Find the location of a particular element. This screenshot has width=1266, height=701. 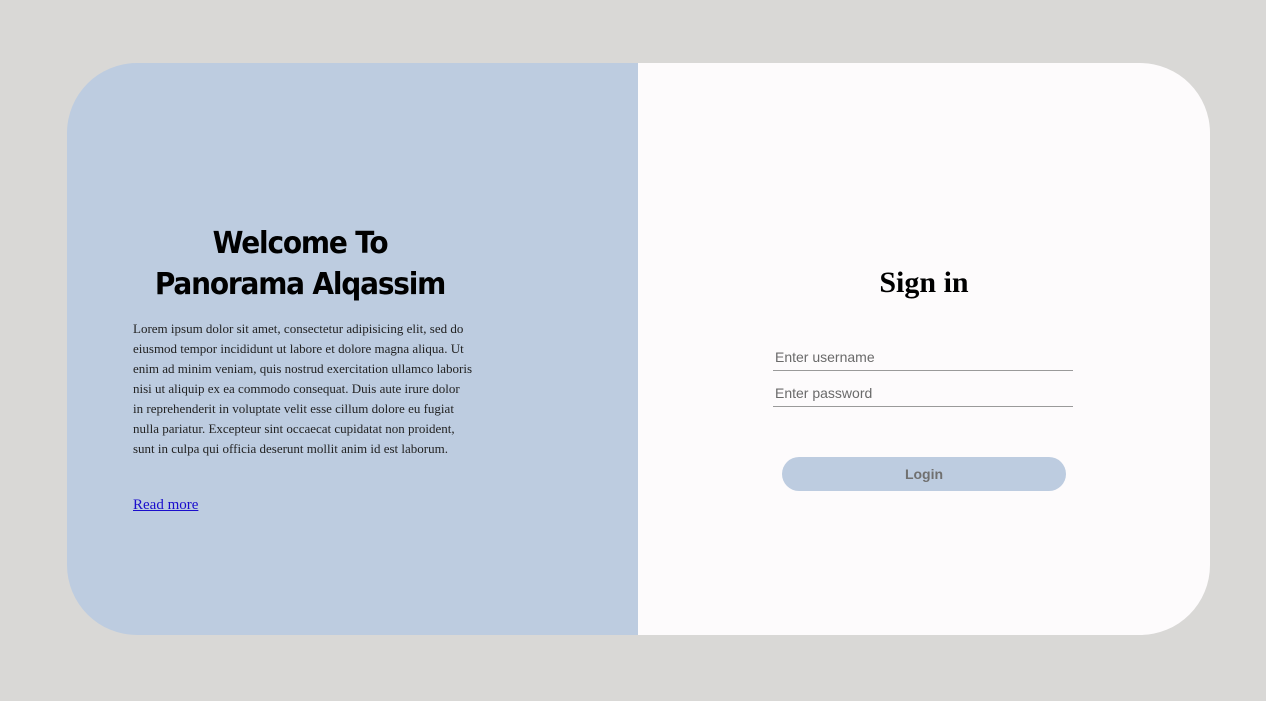

signin-title: Sign in is located at coordinates (924, 282).